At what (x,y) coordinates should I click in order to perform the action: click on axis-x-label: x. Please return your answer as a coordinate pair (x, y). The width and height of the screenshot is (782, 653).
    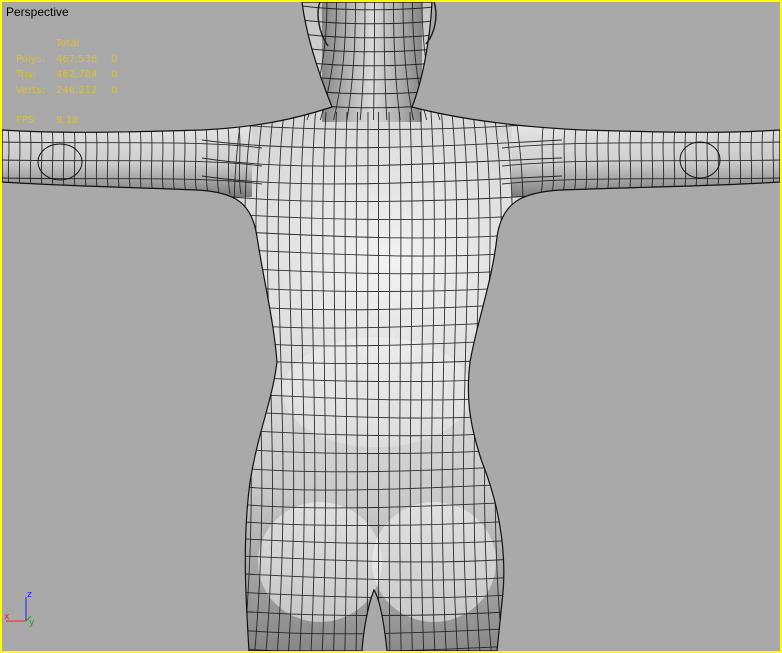
    Looking at the image, I should click on (7, 617).